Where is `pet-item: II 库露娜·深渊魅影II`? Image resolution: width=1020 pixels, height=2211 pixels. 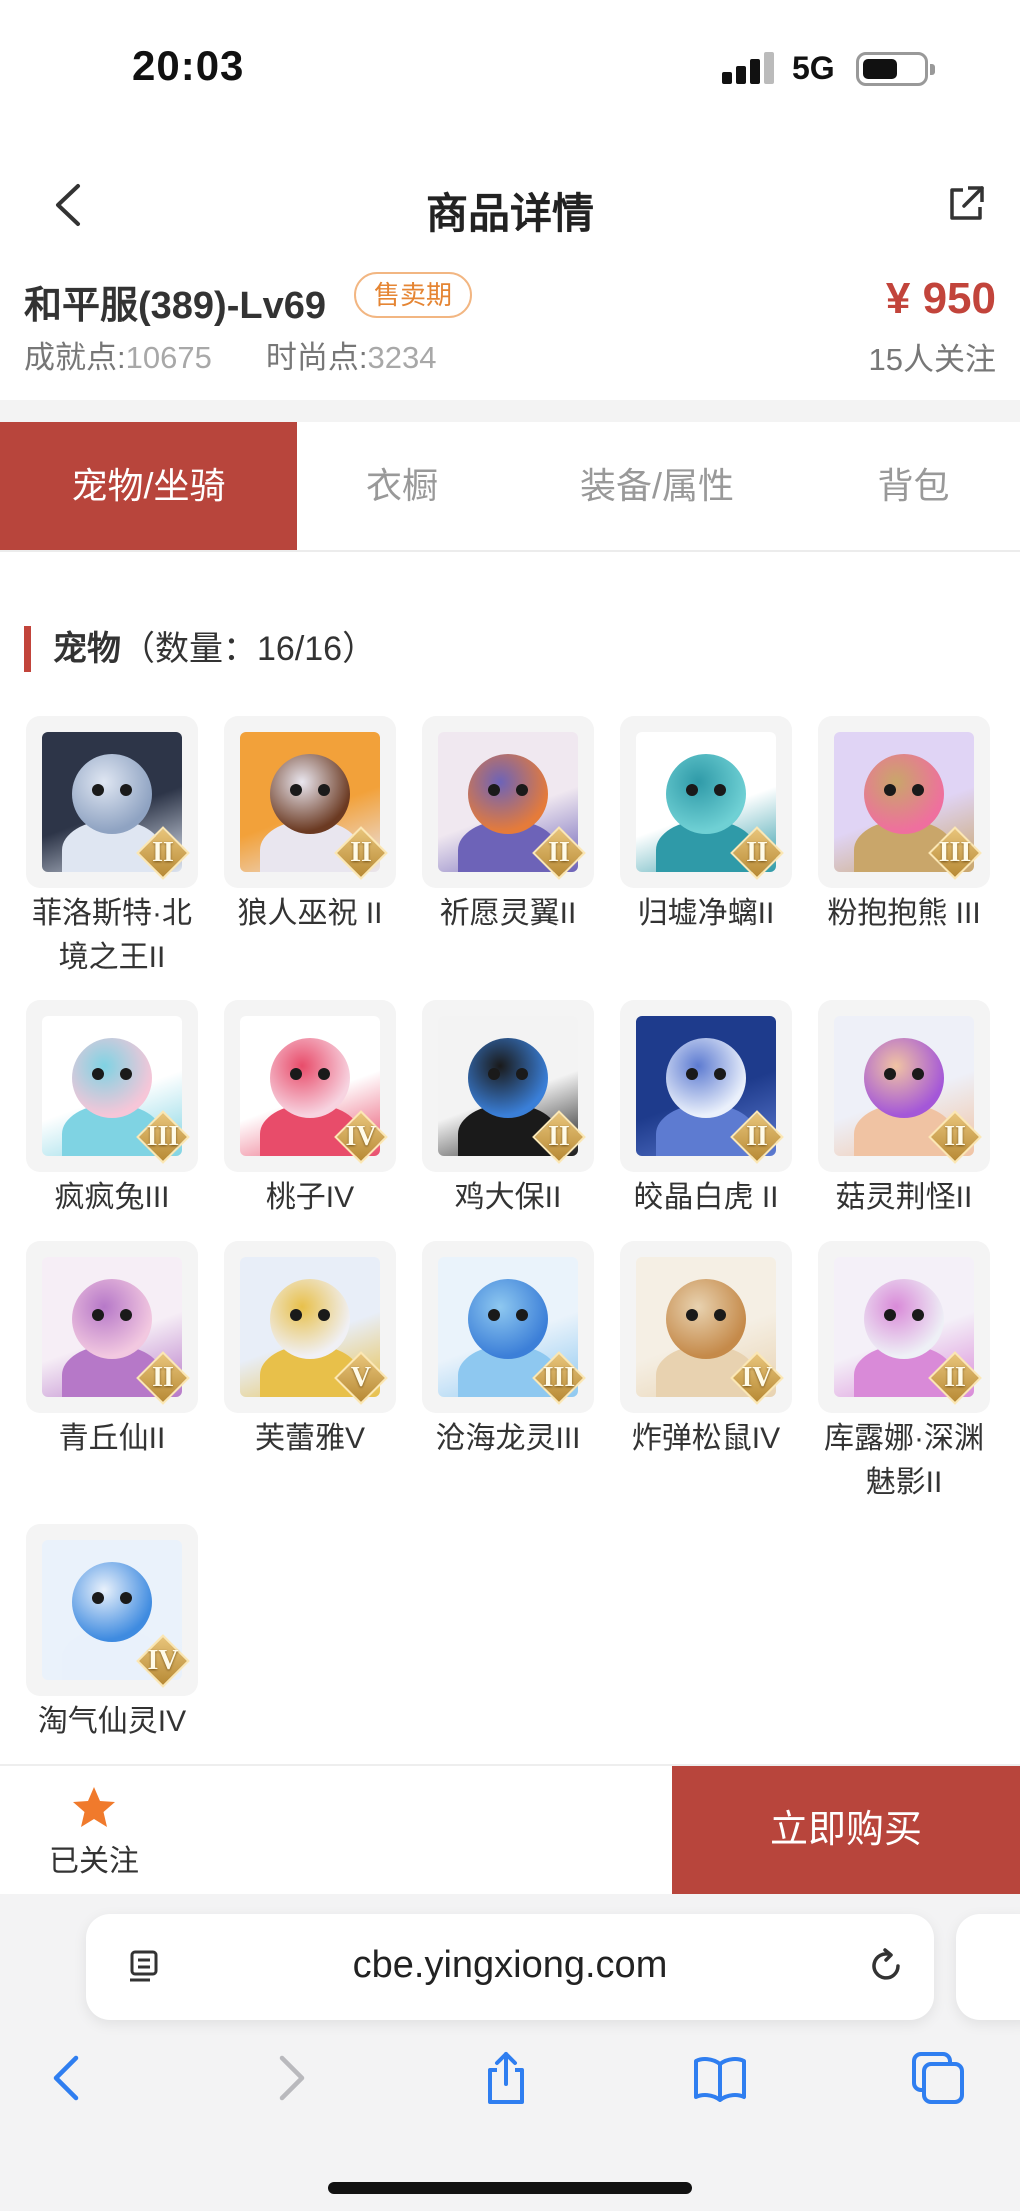
pet-item: II 库露娜·深渊魅影II is located at coordinates (906, 1373).